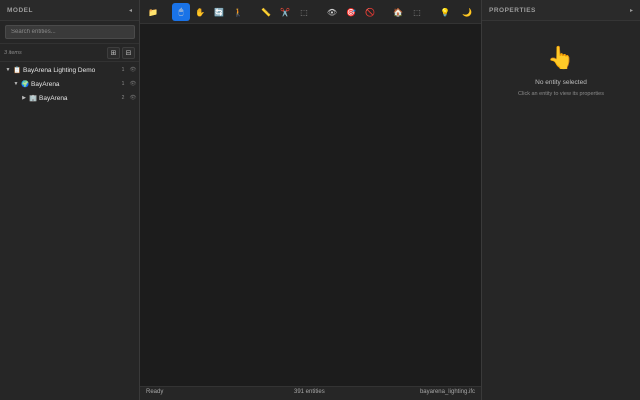 This screenshot has height=400, width=640. What do you see at coordinates (332, 12) in the screenshot?
I see `visibility-icon: 👁` at bounding box center [332, 12].